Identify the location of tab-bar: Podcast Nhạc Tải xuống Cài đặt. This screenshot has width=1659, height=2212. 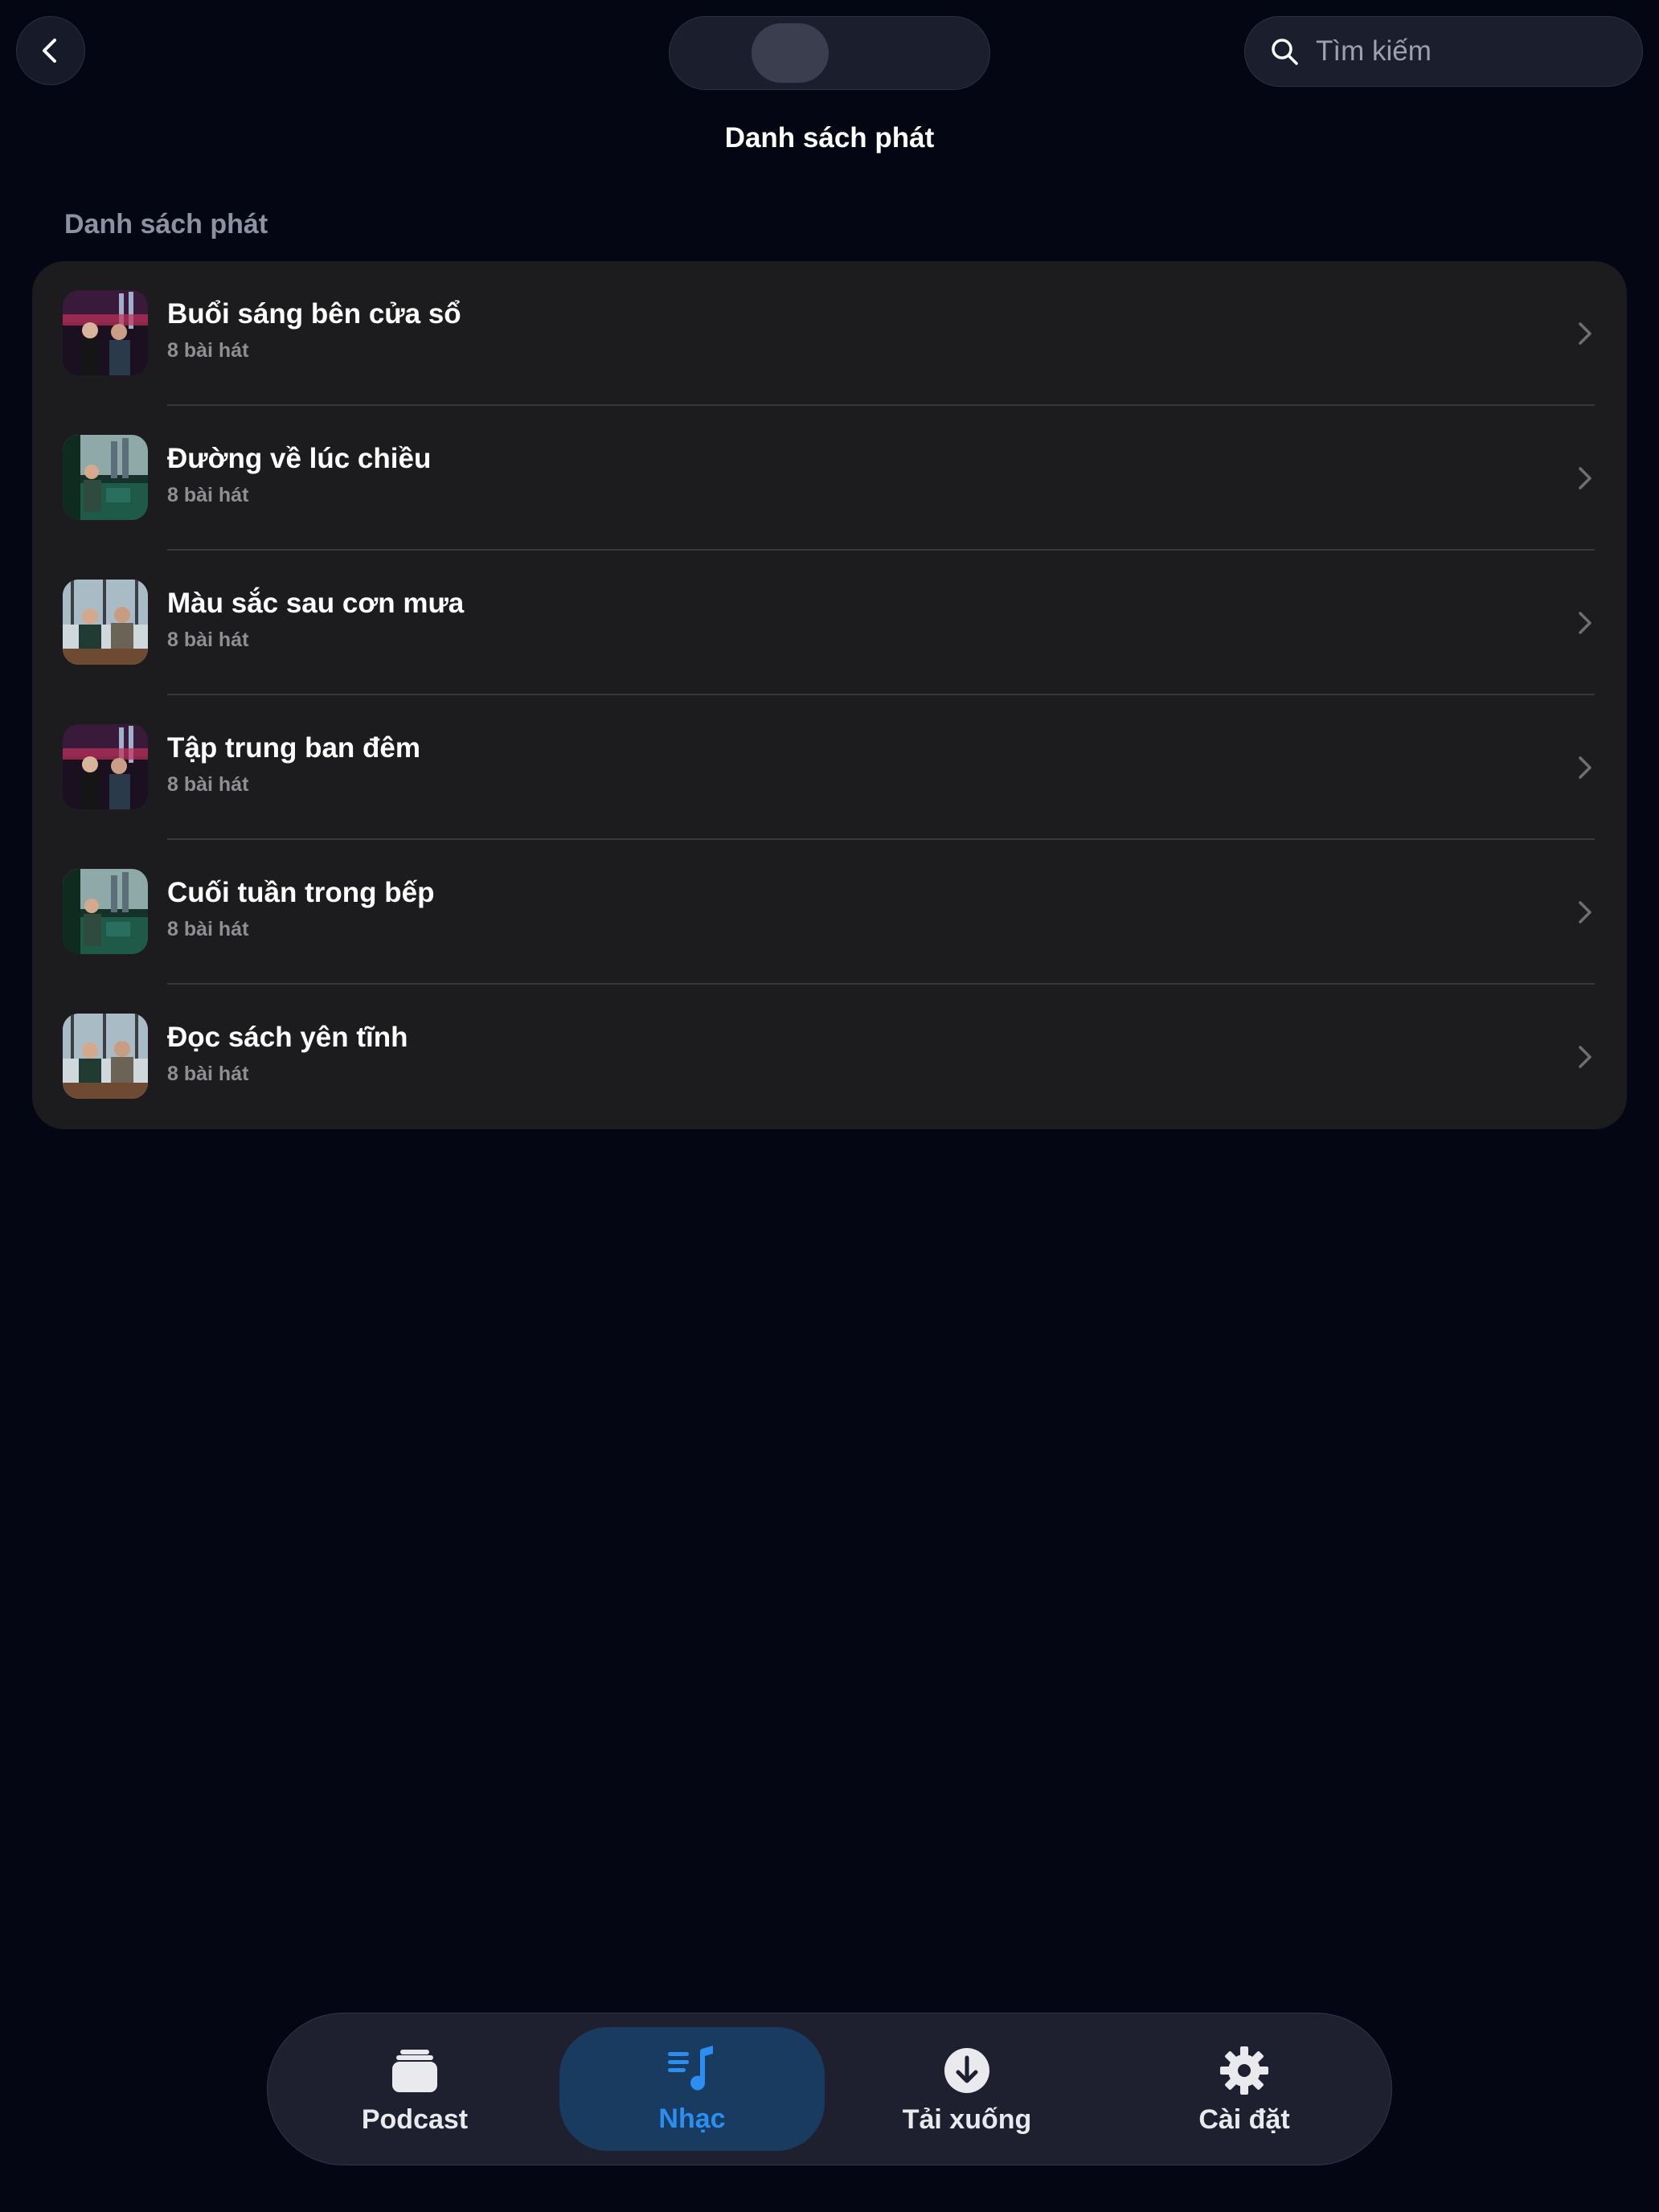
(829, 2089).